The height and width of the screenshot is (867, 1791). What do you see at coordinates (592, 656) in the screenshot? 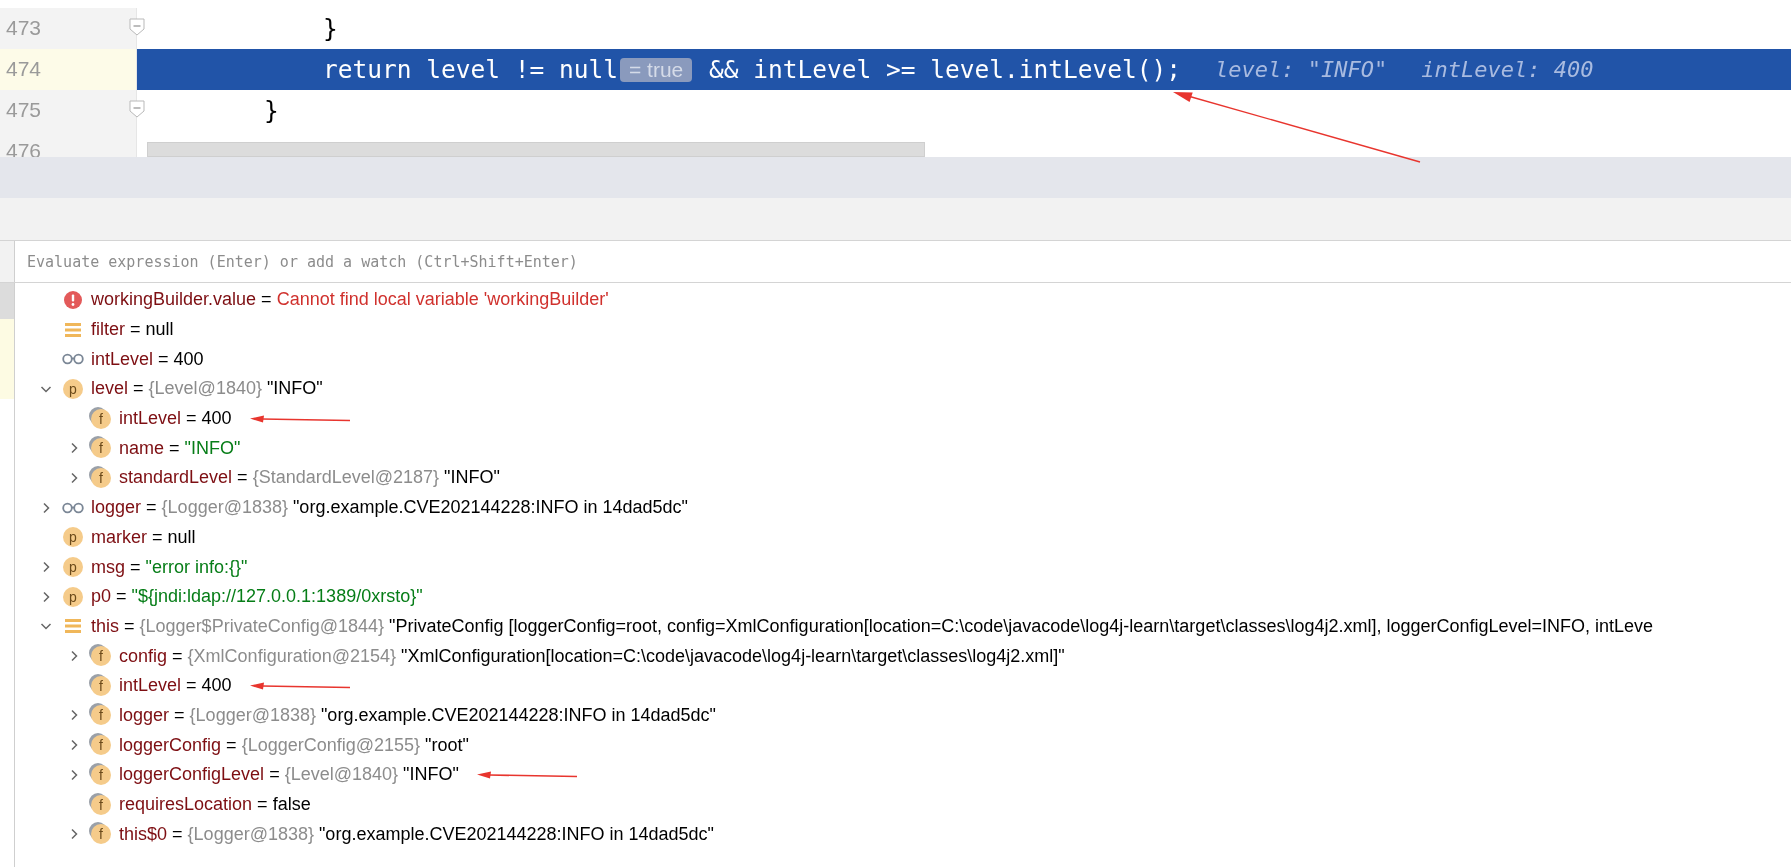
I see `variable-entry: config = {XmlConfiguration@2154} "XmlConfiguration[location=C:\code\javacode\log4j-learn\target\classes\log4j2.xml]"` at bounding box center [592, 656].